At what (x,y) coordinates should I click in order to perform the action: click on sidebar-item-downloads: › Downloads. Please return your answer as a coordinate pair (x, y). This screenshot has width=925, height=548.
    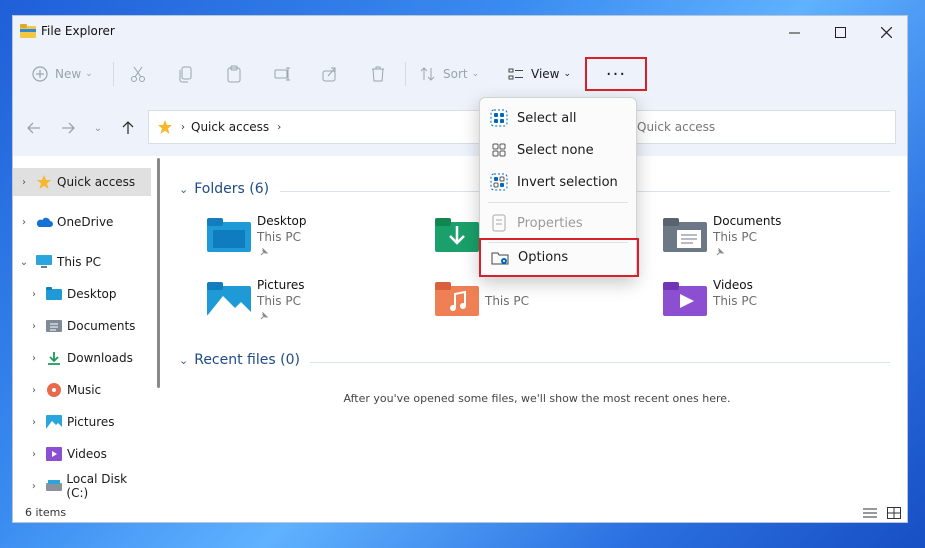
    Looking at the image, I should click on (82, 358).